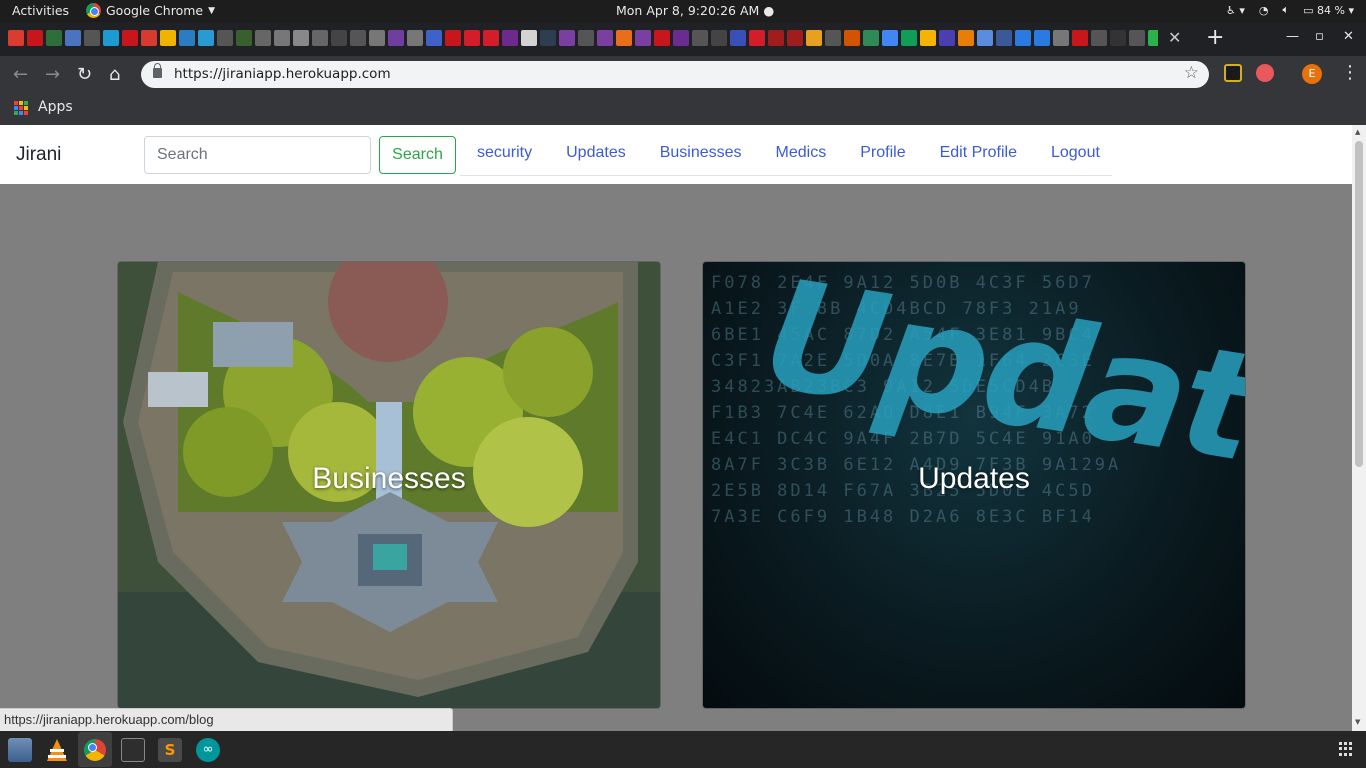  What do you see at coordinates (21, 108) in the screenshot?
I see `apps-grid-icon` at bounding box center [21, 108].